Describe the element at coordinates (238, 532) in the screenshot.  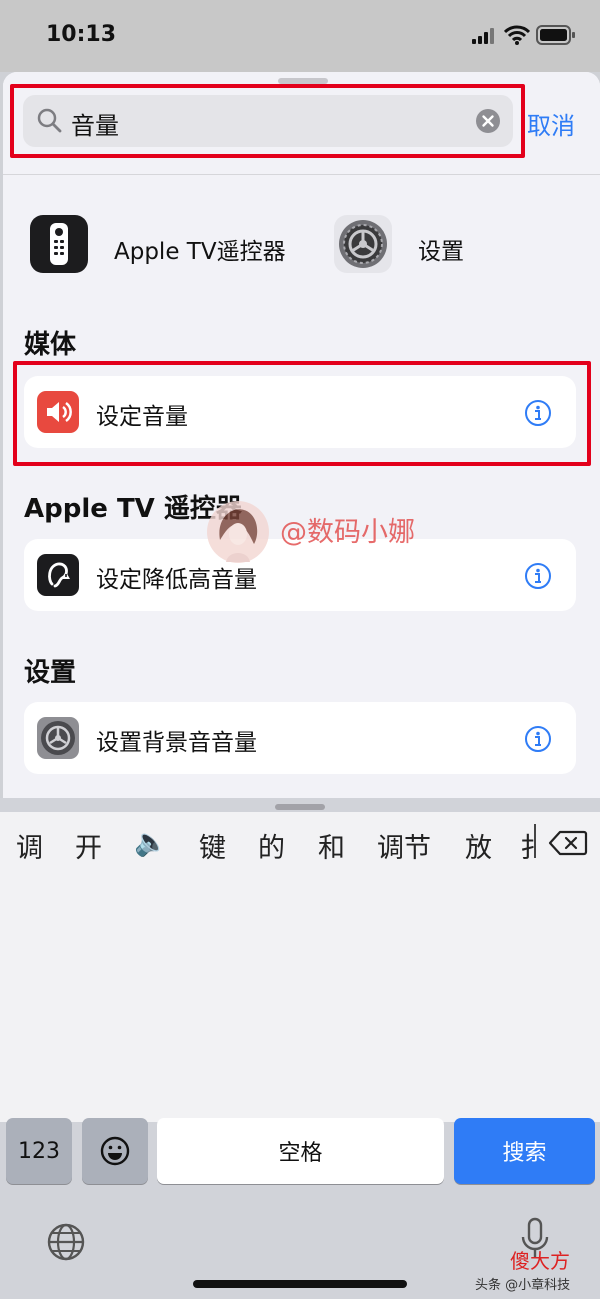
I see `watermark-avatar` at that location.